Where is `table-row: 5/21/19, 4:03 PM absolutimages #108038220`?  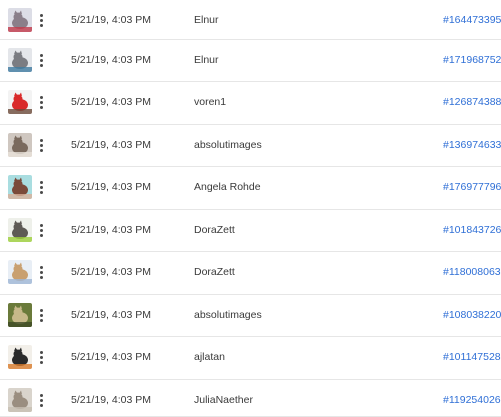
table-row: 5/21/19, 4:03 PM absolutimages #108038220 is located at coordinates (250, 316).